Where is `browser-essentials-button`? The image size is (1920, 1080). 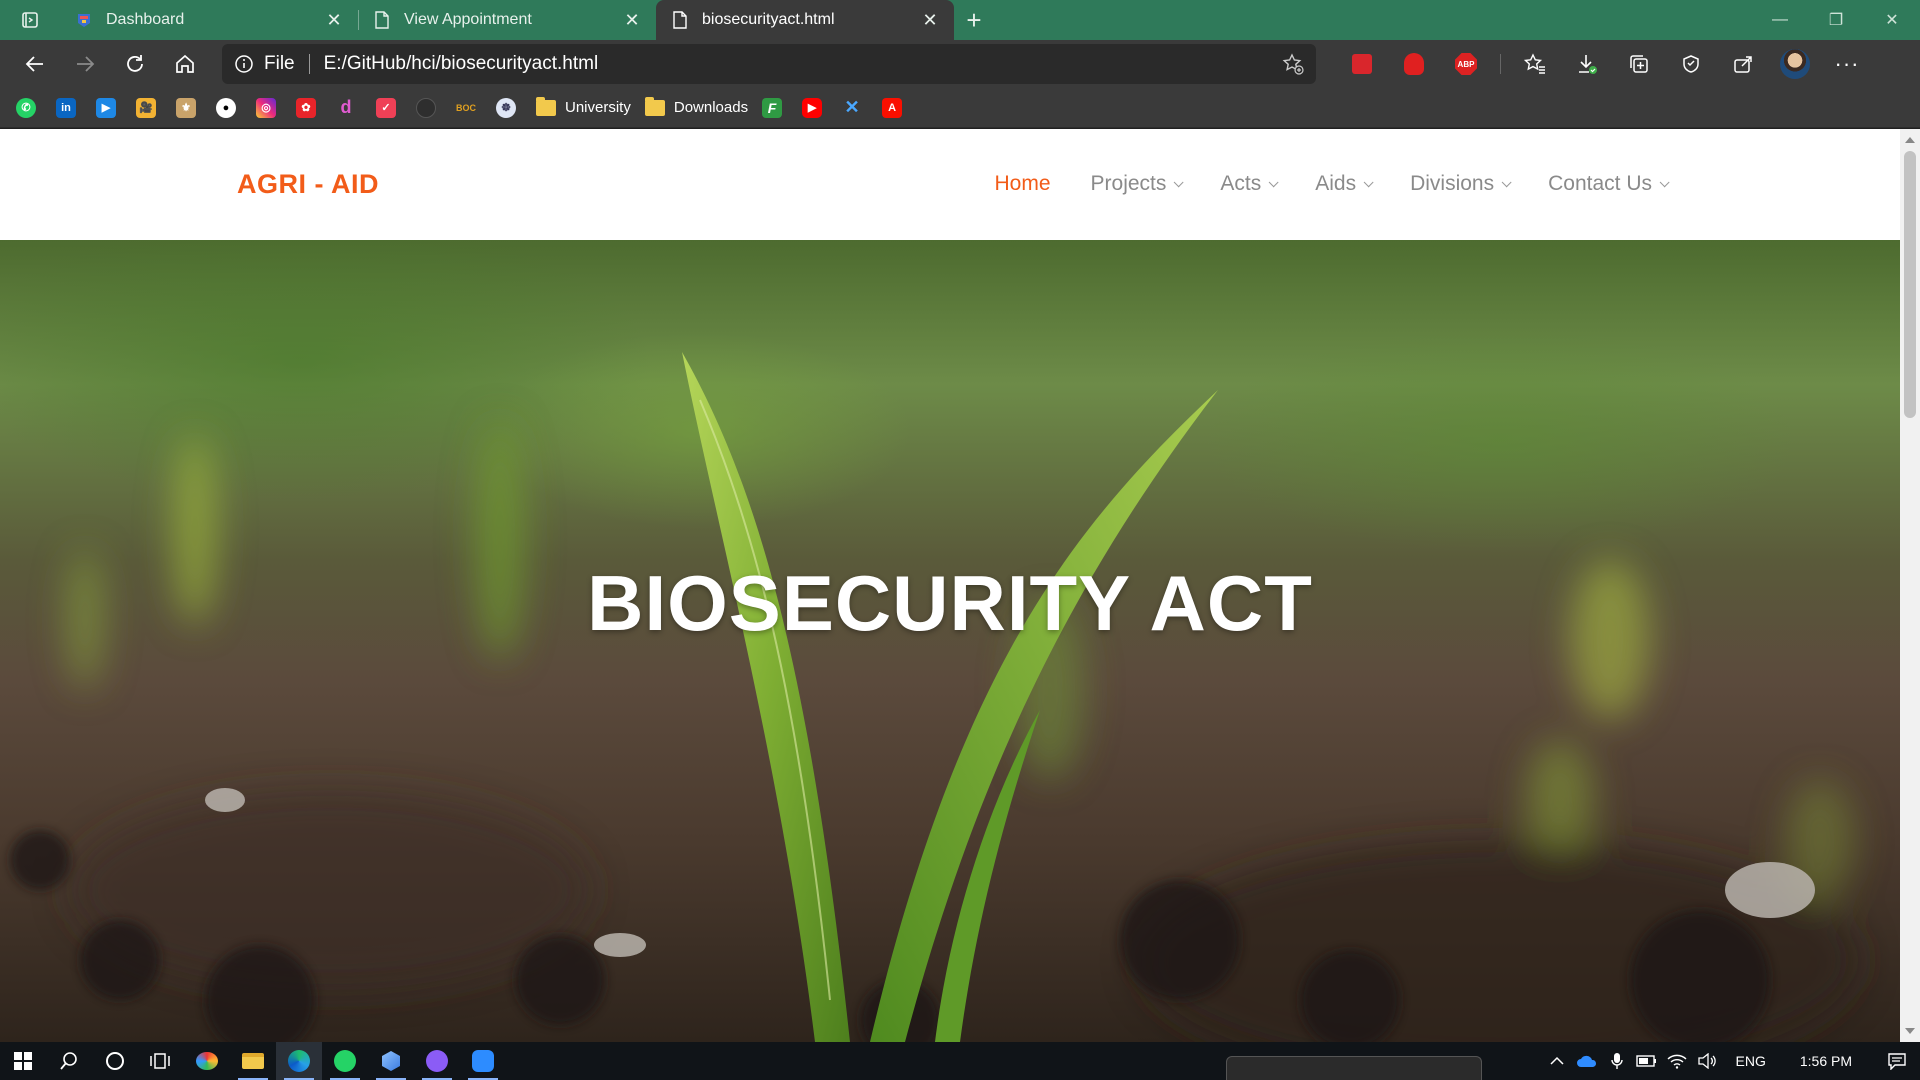
browser-essentials-button is located at coordinates (1691, 64).